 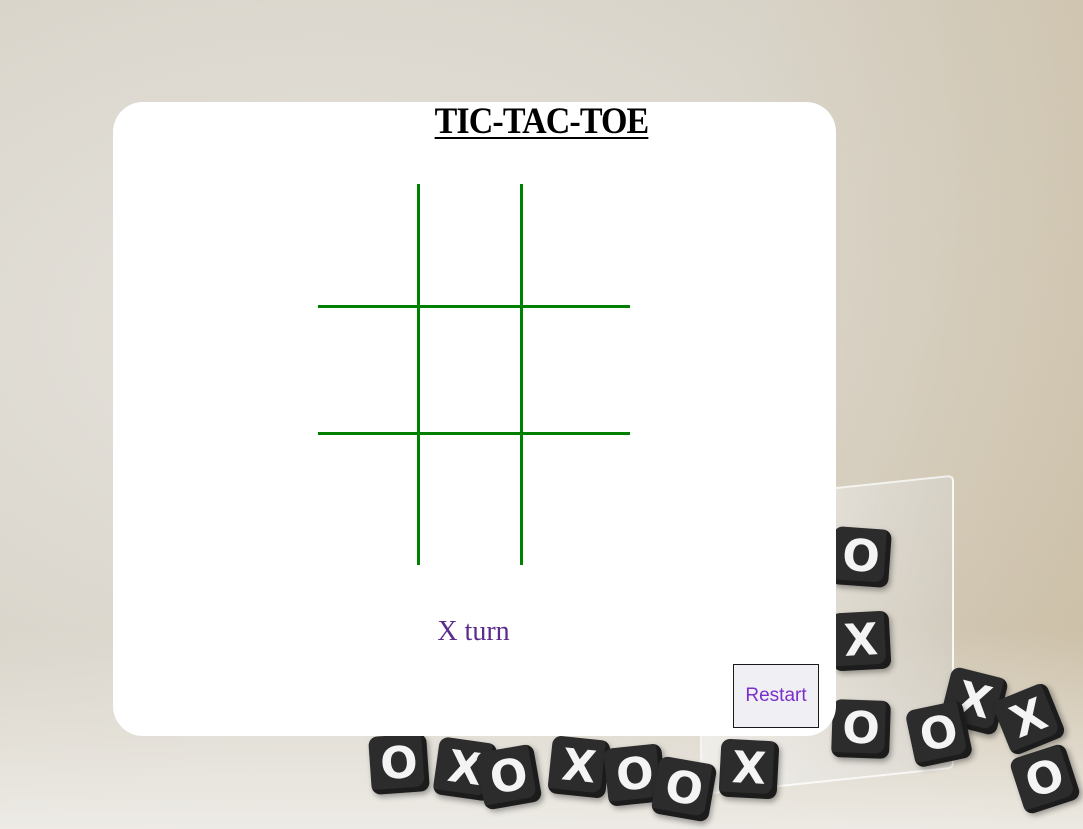 What do you see at coordinates (542, 121) in the screenshot?
I see `game-title: TIC-TAC-TOE` at bounding box center [542, 121].